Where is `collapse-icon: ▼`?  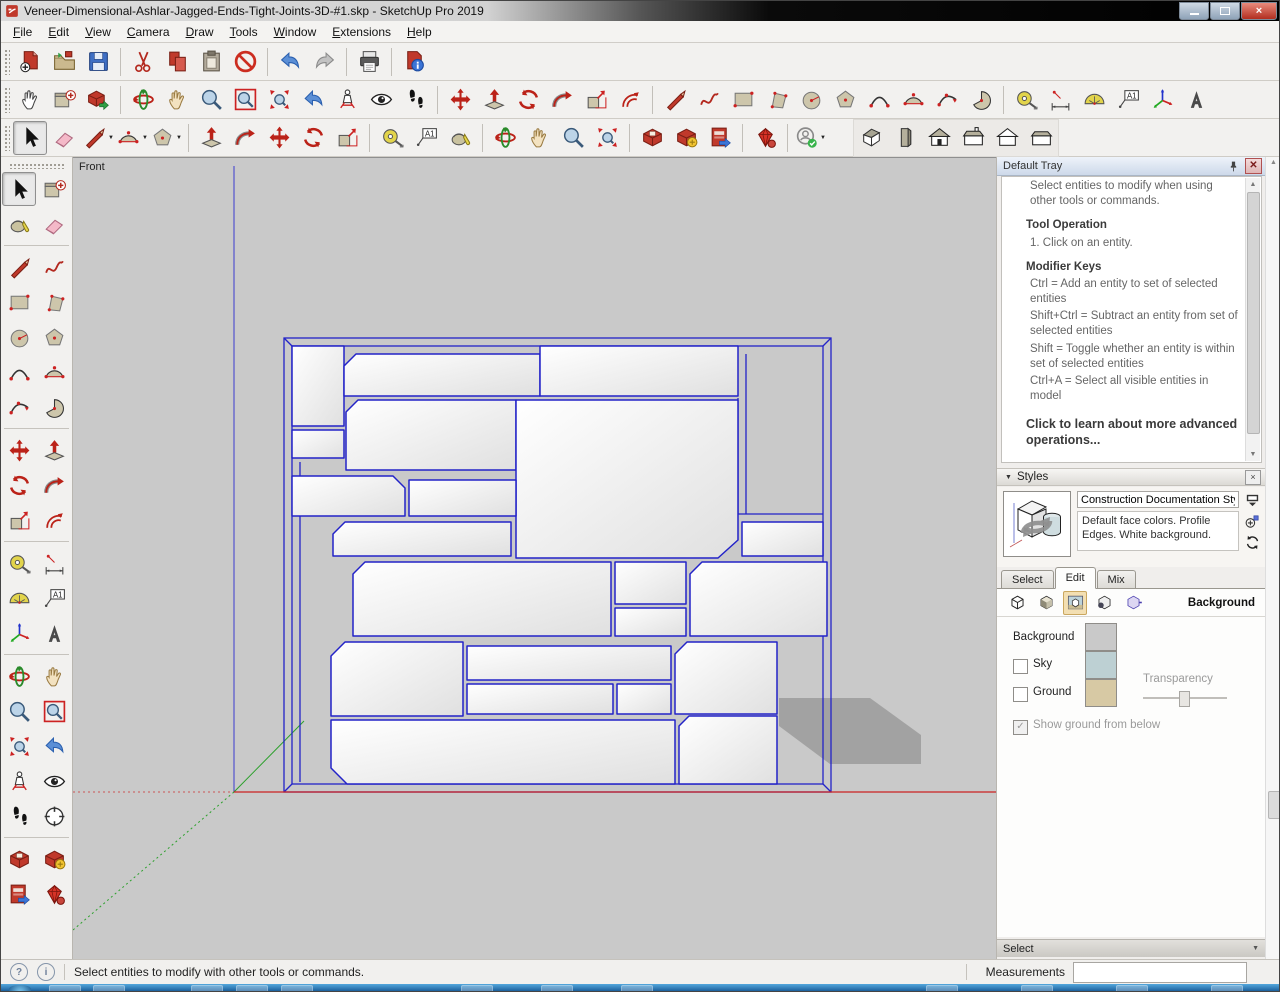 collapse-icon: ▼ is located at coordinates (1008, 477).